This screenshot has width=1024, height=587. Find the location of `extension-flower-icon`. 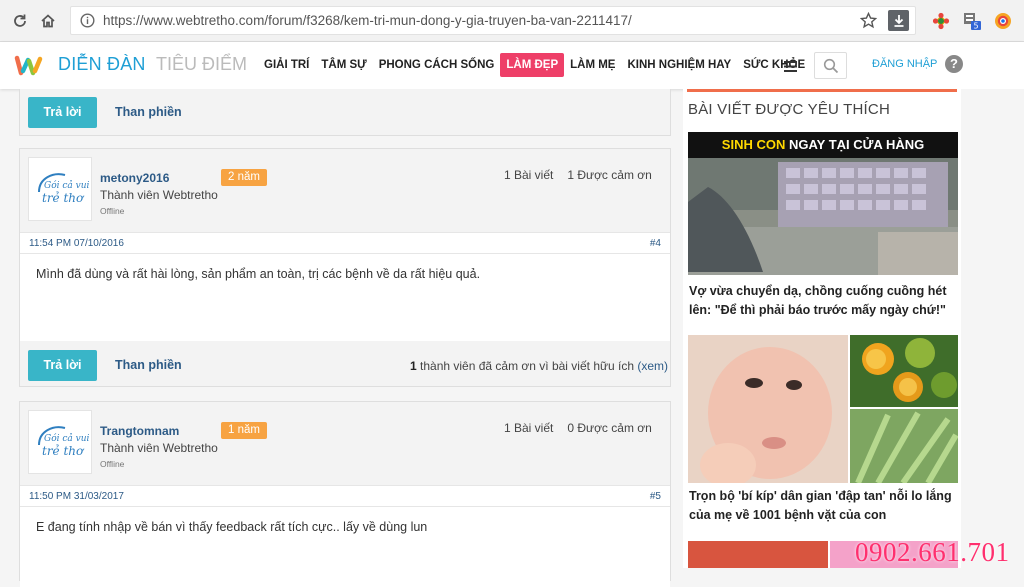

extension-flower-icon is located at coordinates (941, 21).